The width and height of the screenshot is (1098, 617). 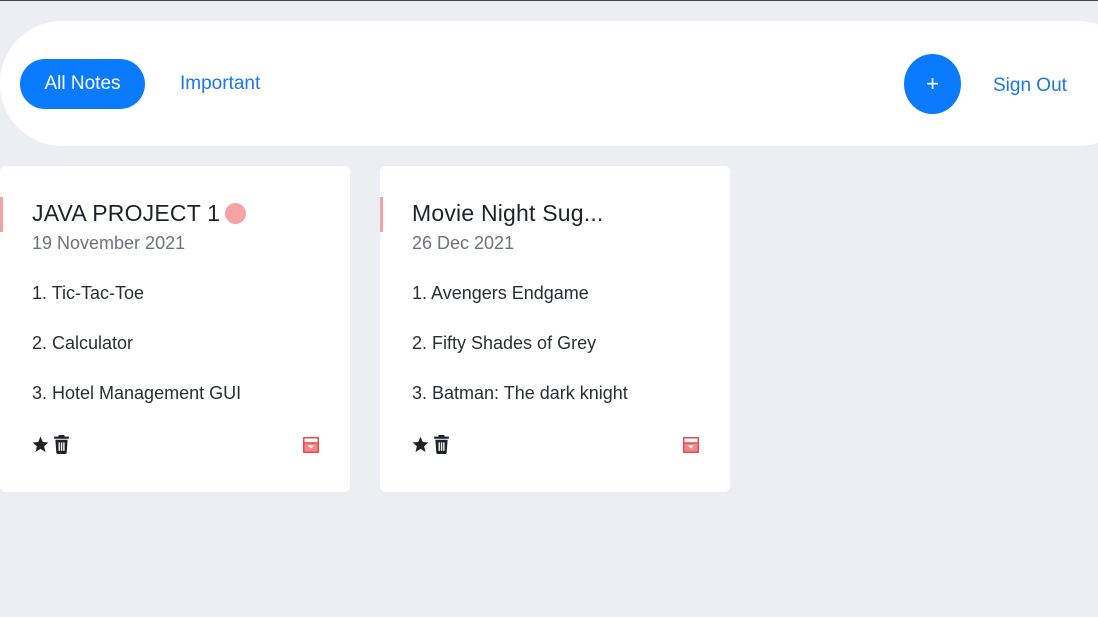 What do you see at coordinates (500, 293) in the screenshot?
I see `note-line: 1. Avengers Endgame` at bounding box center [500, 293].